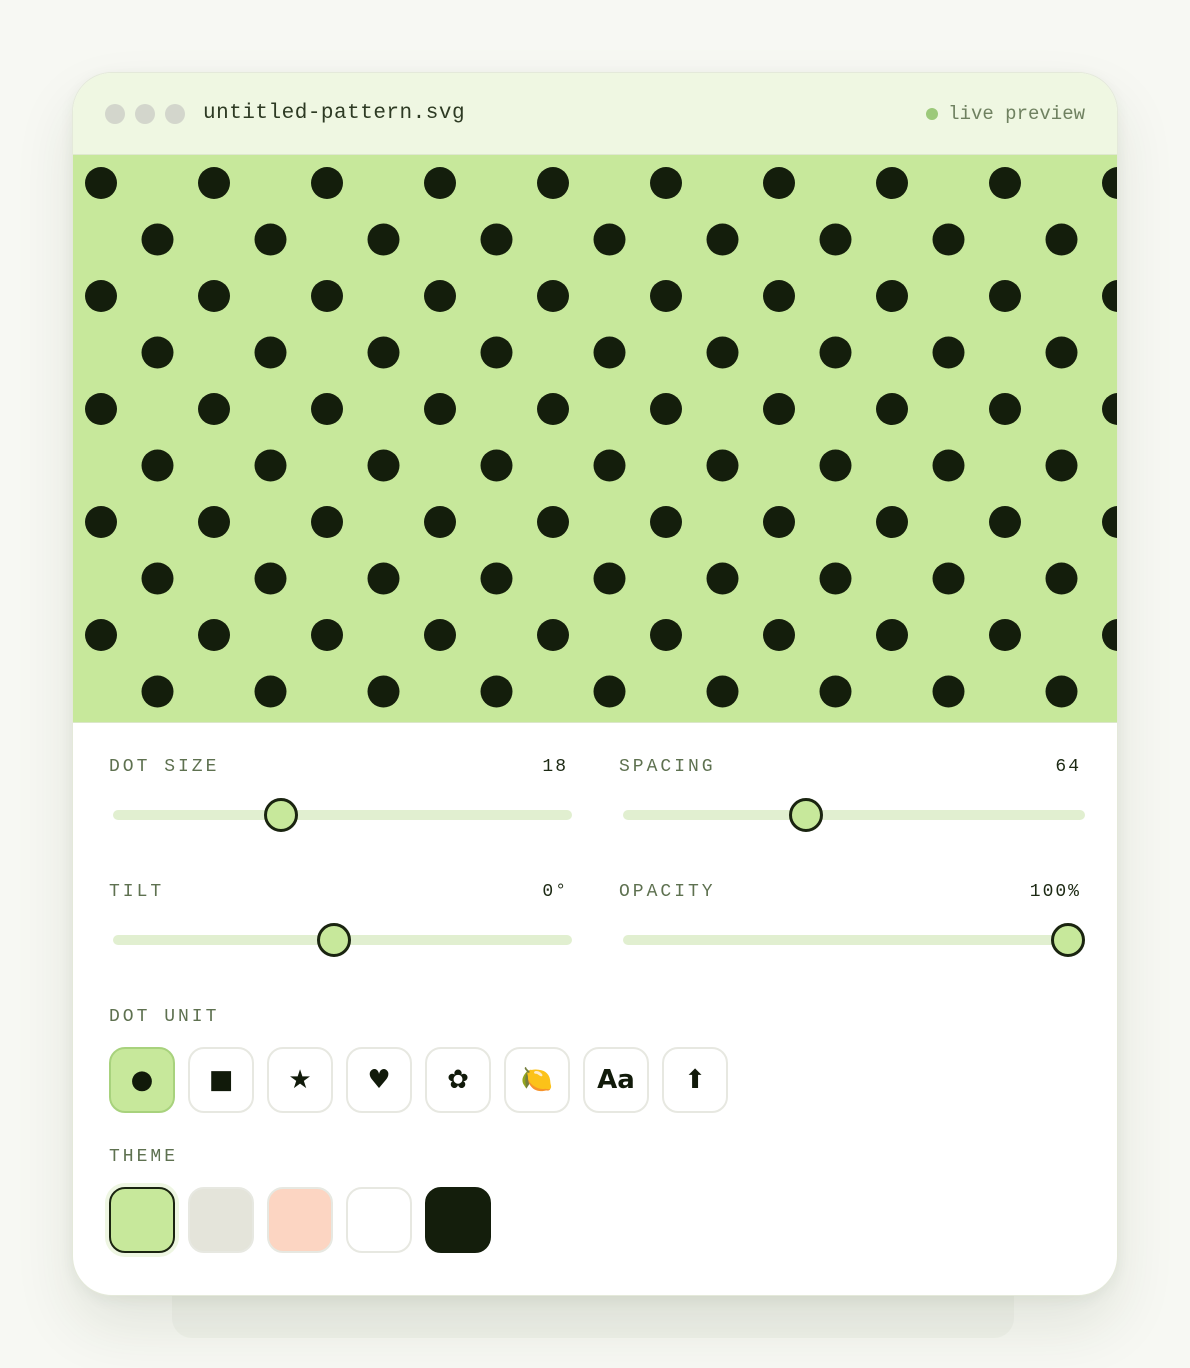 This screenshot has height=1368, width=1190. I want to click on opacity-slider-block: OPACITY 100%, so click(852, 944).